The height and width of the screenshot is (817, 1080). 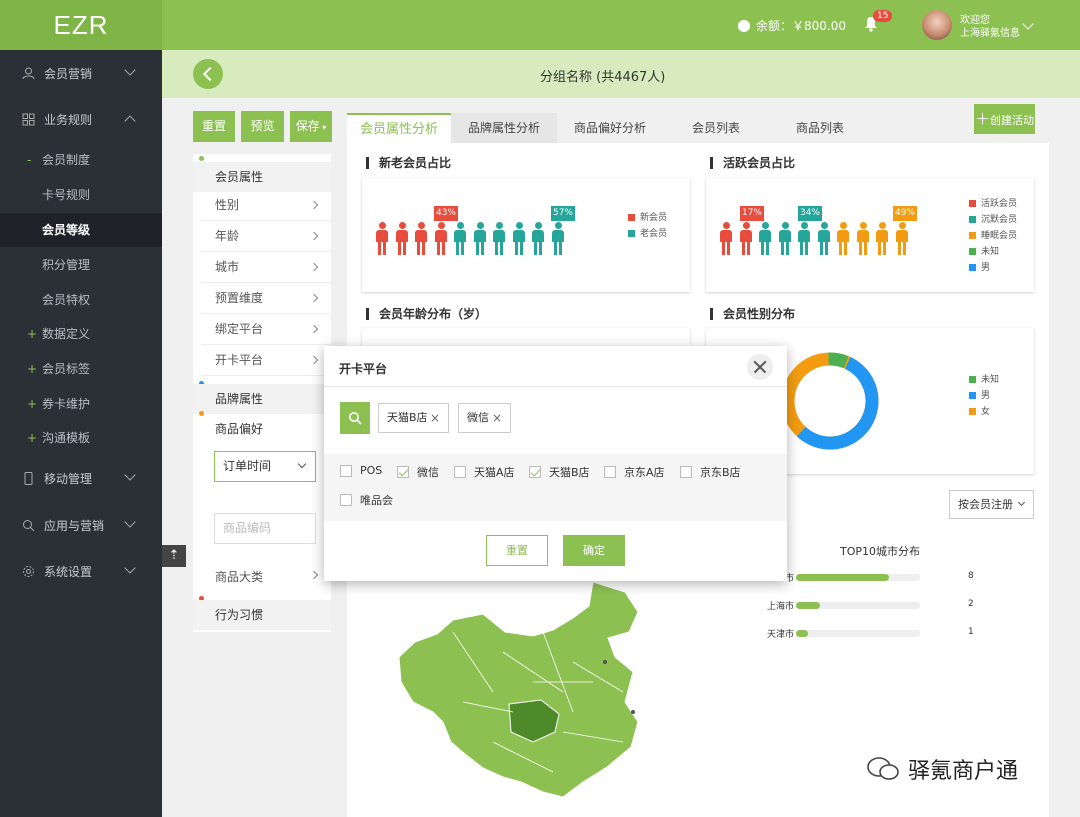 I want to click on sidebar-item-label: 会员特权, so click(x=66, y=300).